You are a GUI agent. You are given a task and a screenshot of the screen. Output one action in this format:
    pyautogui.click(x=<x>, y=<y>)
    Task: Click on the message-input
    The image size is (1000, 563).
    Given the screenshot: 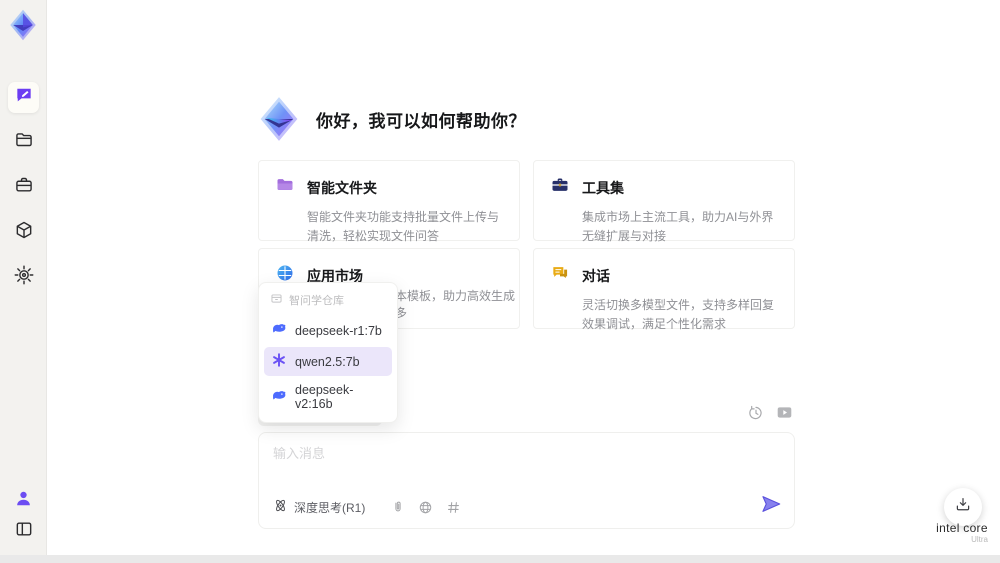 What is the action you would take?
    pyautogui.click(x=523, y=465)
    